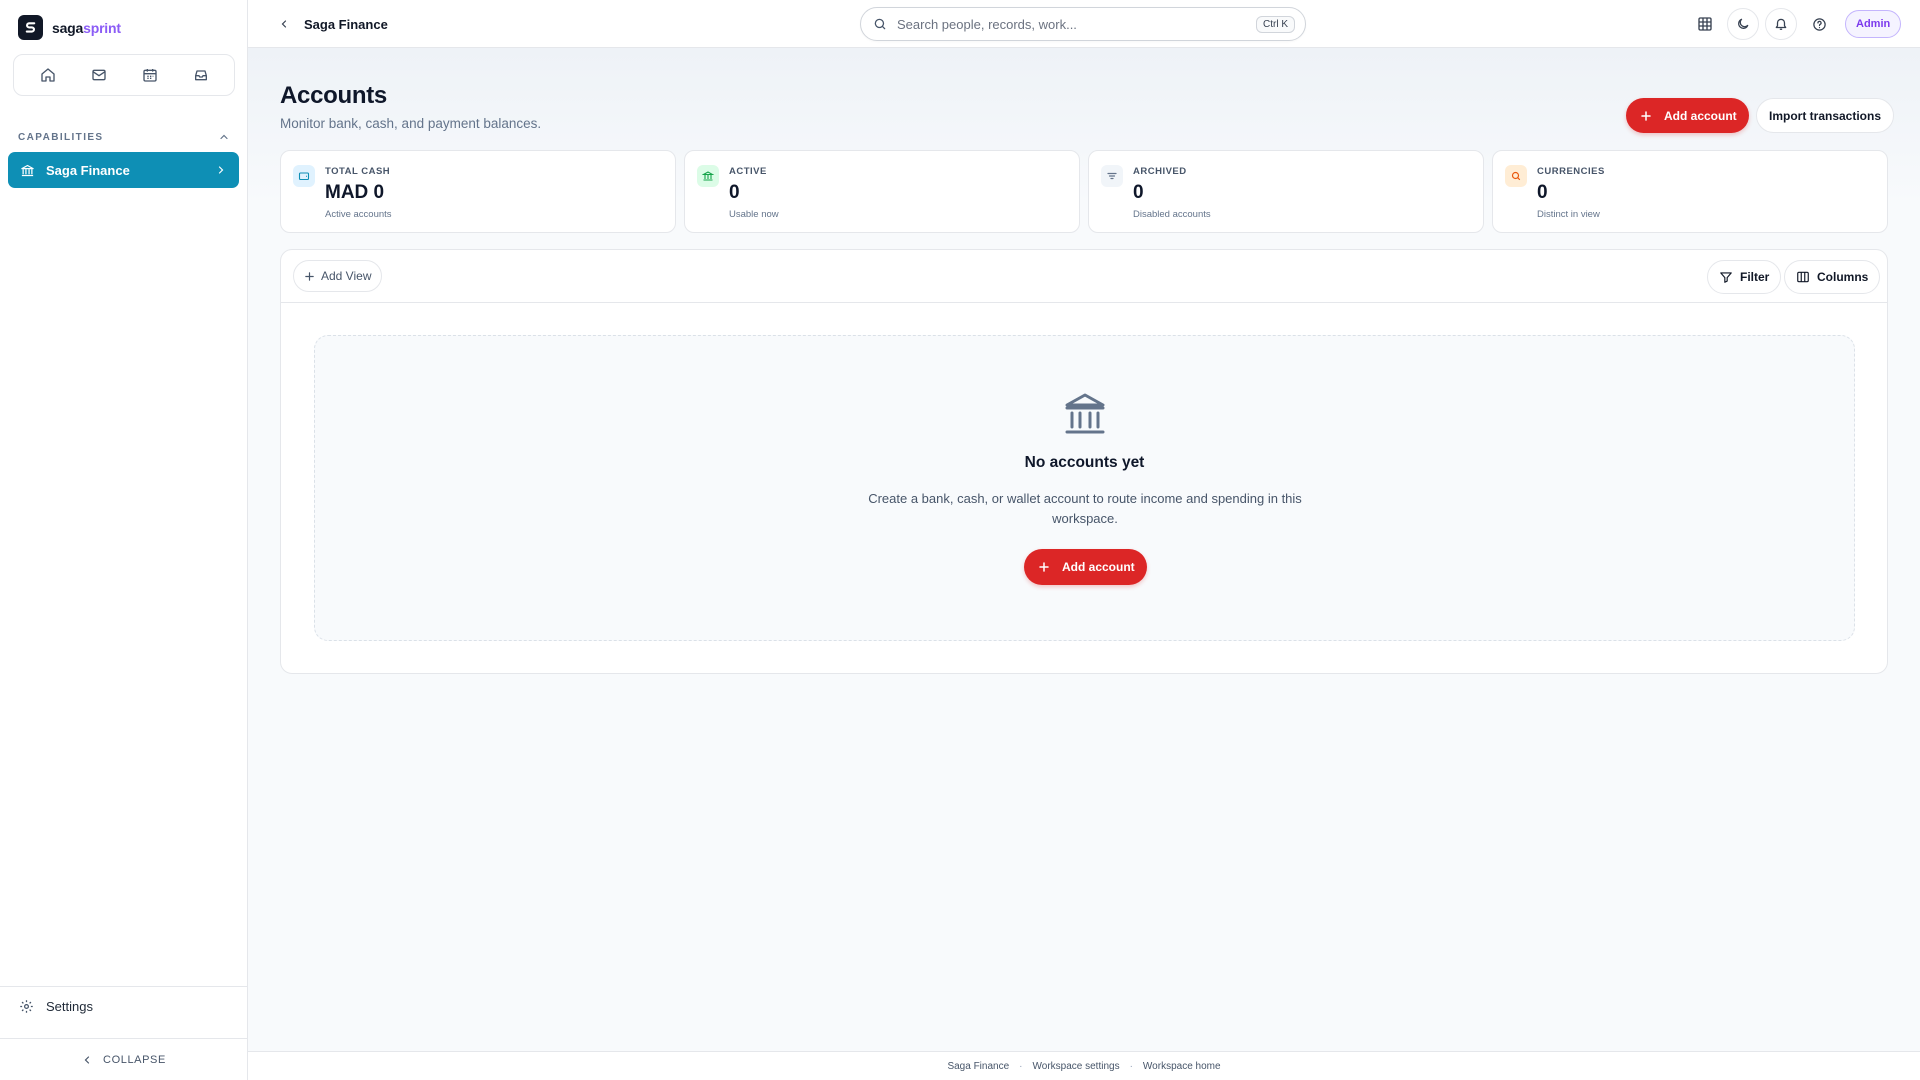 The width and height of the screenshot is (1920, 1080). I want to click on grid-icon, so click(1705, 24).